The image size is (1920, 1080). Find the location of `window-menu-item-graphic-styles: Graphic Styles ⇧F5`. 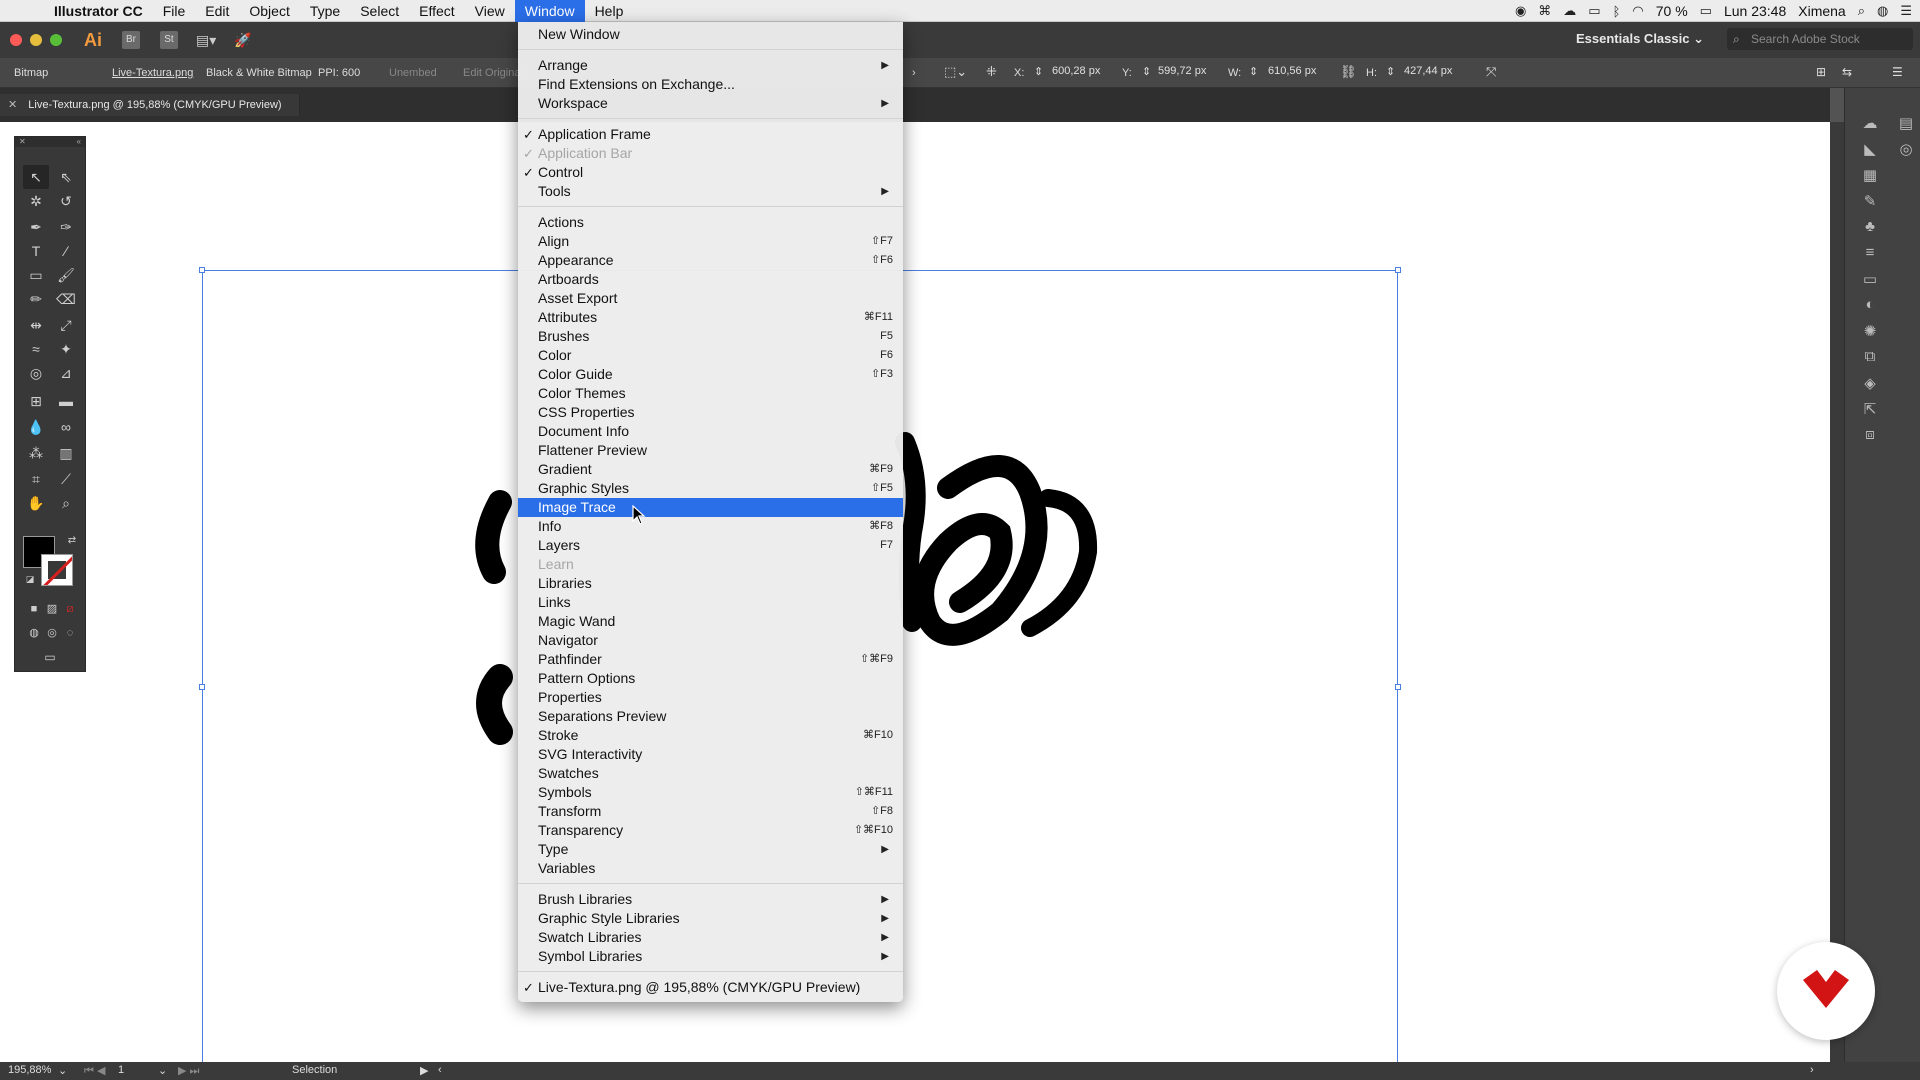

window-menu-item-graphic-styles: Graphic Styles ⇧F5 is located at coordinates (710, 488).